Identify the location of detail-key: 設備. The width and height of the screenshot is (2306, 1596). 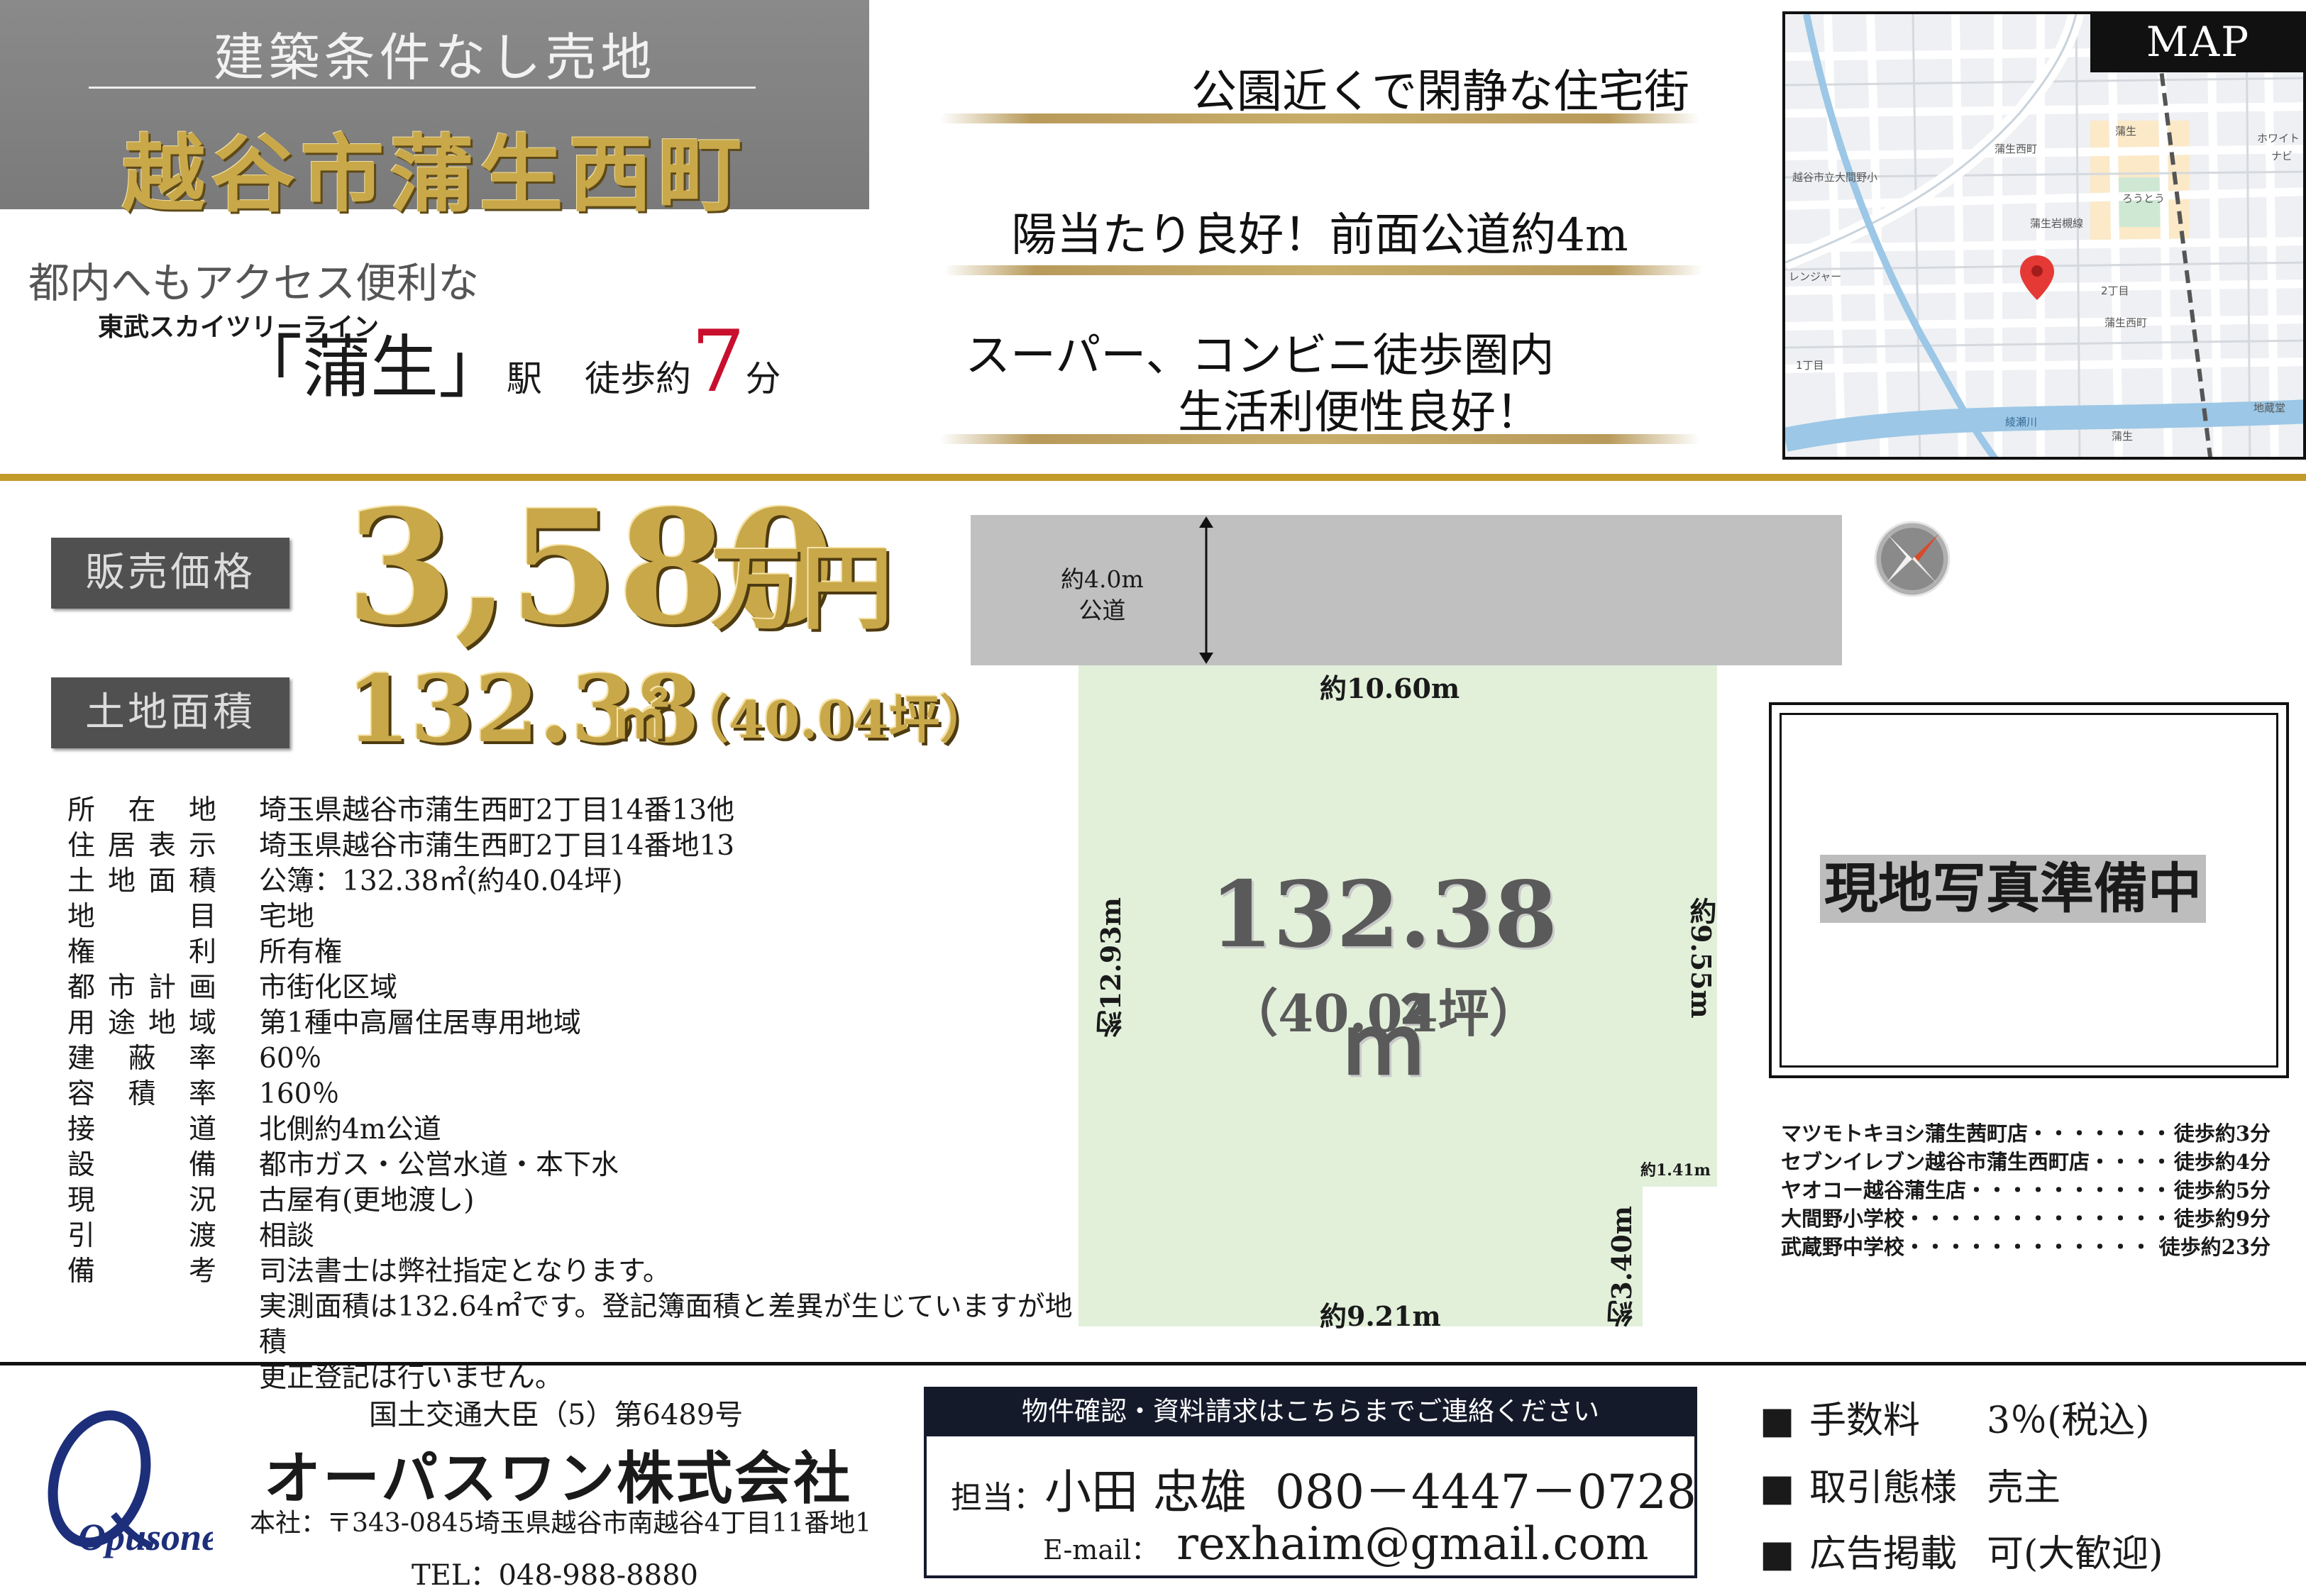
(141, 1165).